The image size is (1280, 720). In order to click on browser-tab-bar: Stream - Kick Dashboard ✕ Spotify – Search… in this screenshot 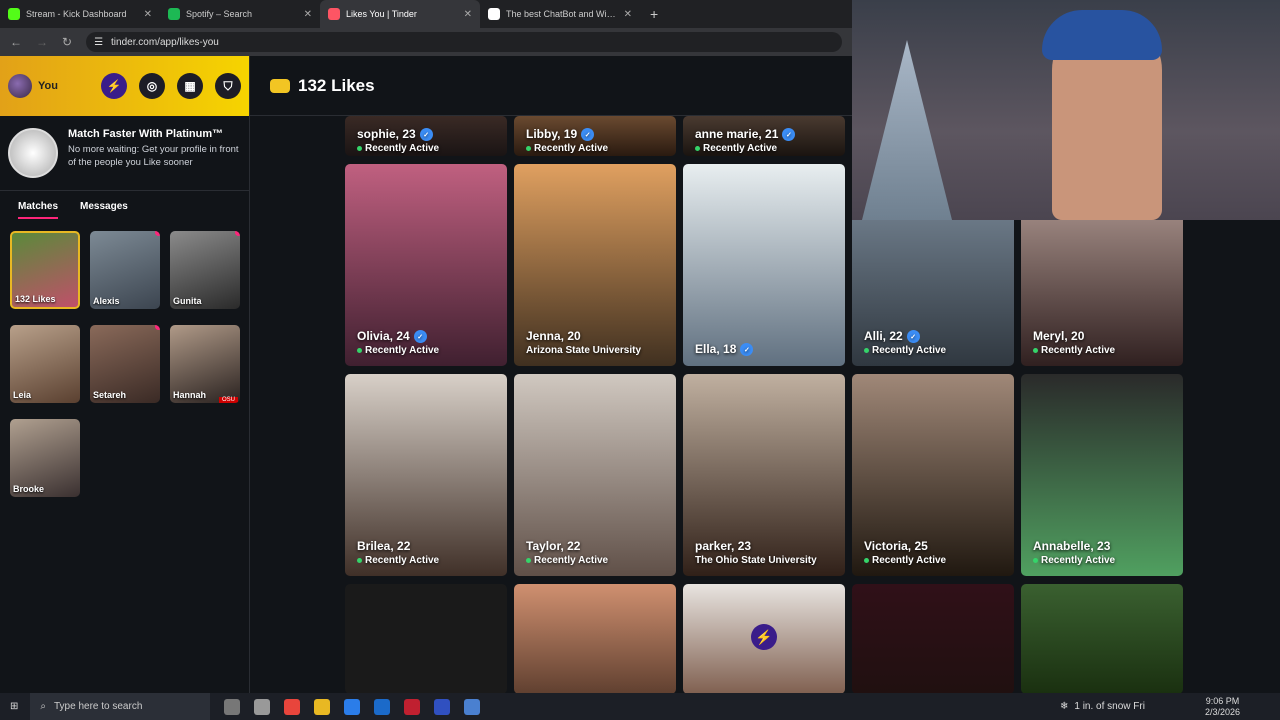, I will do `click(426, 14)`.